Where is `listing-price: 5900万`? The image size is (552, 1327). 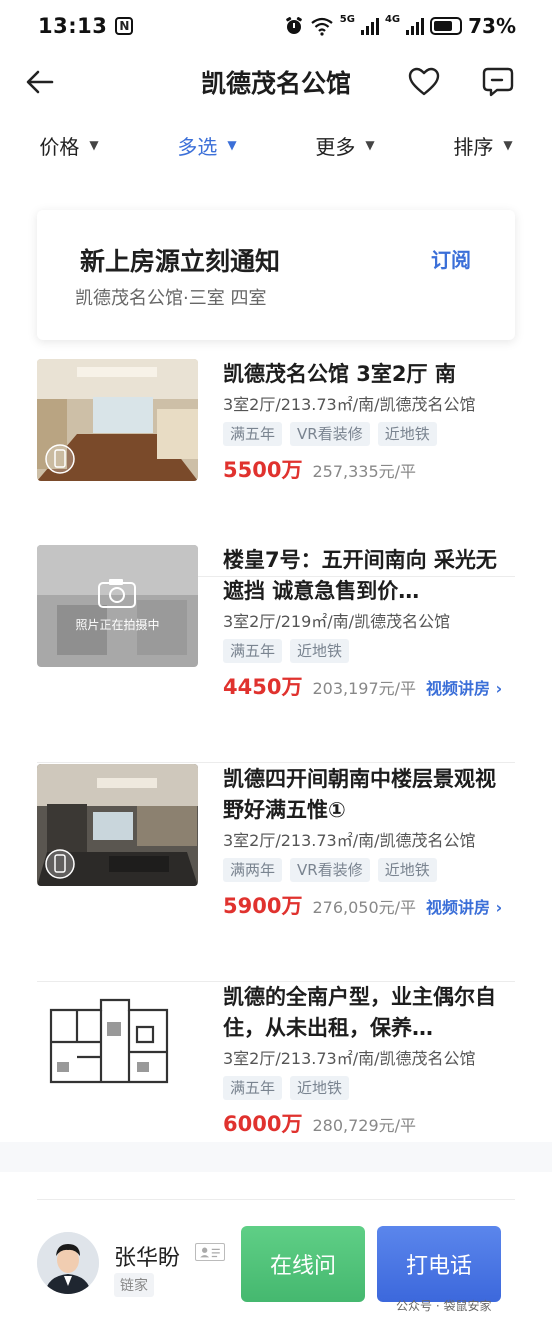 listing-price: 5900万 is located at coordinates (263, 906).